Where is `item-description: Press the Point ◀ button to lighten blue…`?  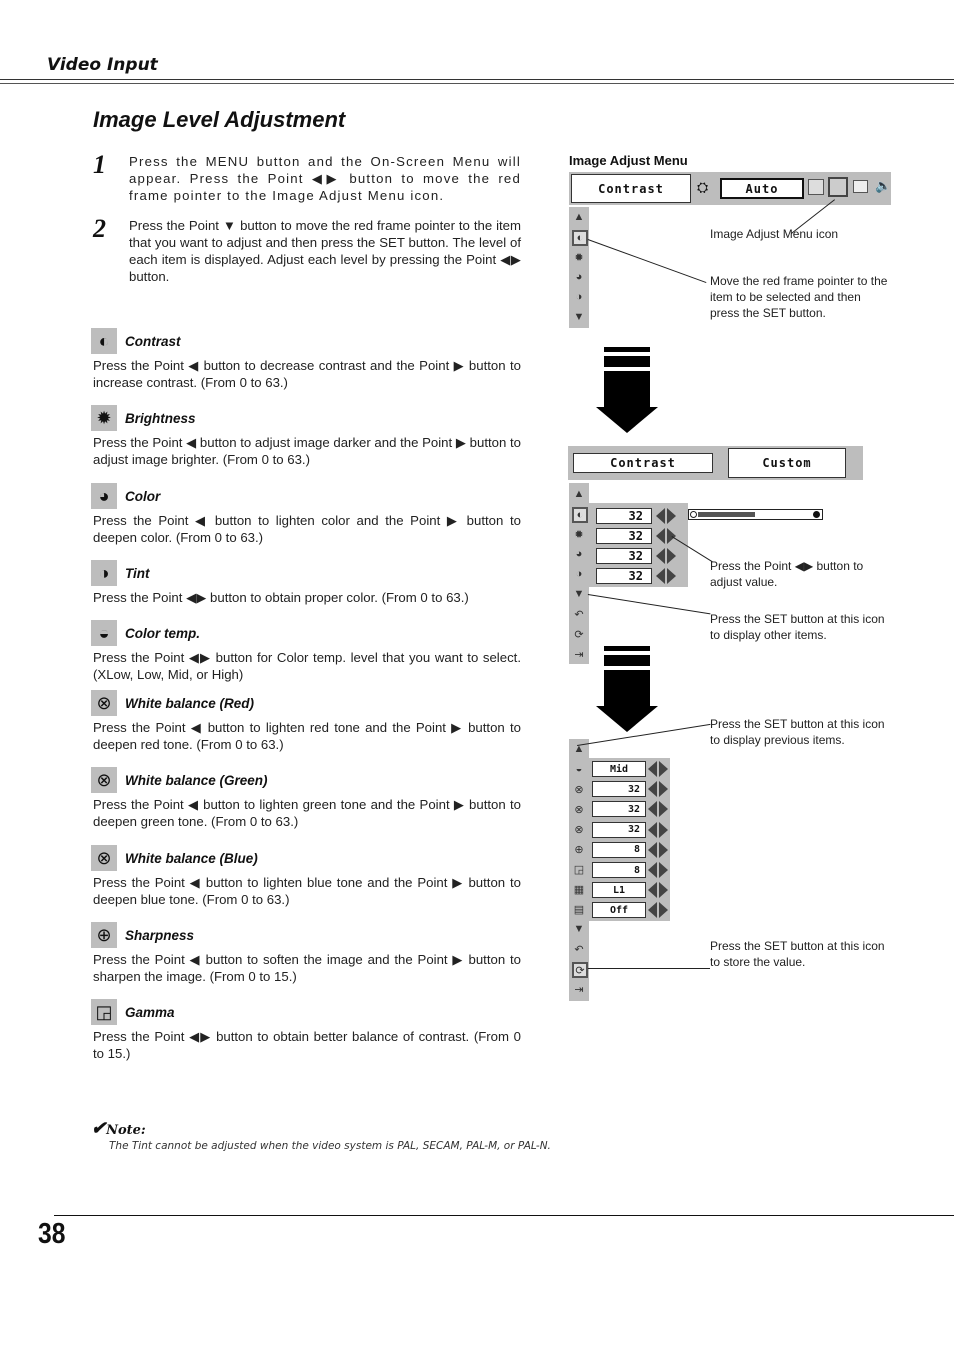 item-description: Press the Point ◀ button to lighten blue… is located at coordinates (307, 891).